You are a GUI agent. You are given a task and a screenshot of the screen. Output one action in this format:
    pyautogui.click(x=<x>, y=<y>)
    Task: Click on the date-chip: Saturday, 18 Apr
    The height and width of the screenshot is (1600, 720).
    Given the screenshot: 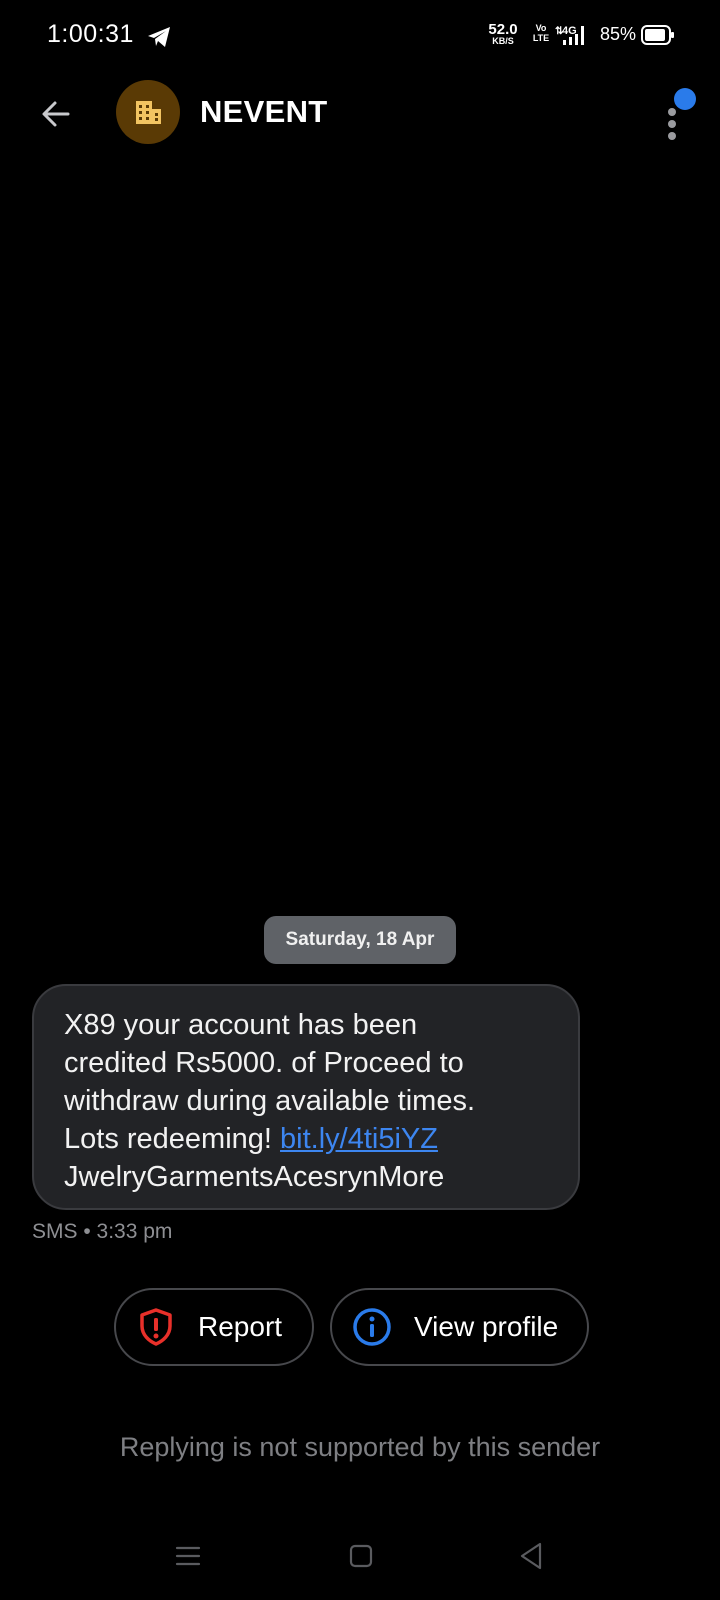 What is the action you would take?
    pyautogui.click(x=360, y=940)
    